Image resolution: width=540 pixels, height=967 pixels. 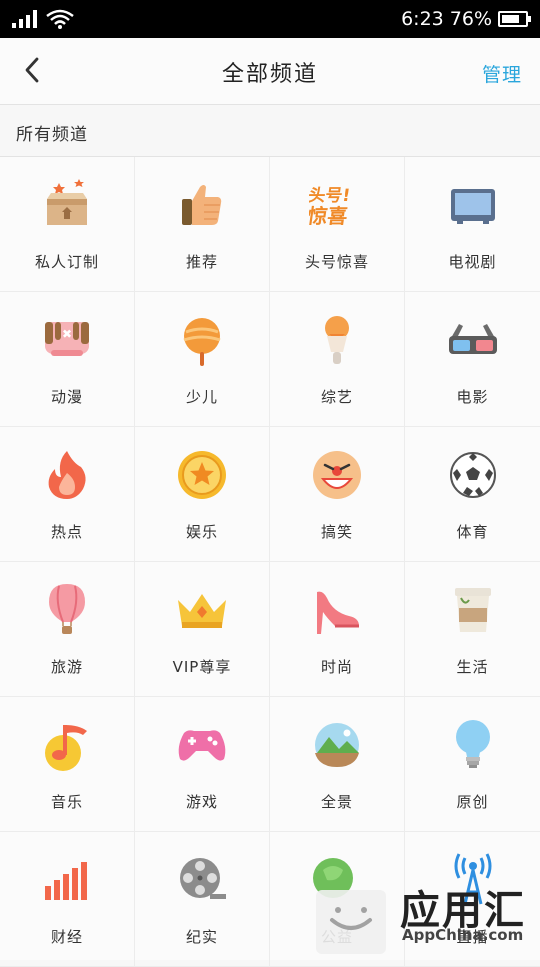 What do you see at coordinates (270, 131) in the screenshot?
I see `section-header: 所有频道` at bounding box center [270, 131].